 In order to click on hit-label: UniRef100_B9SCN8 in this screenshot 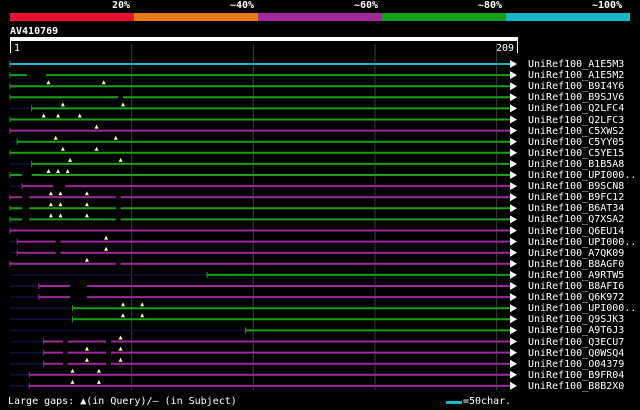, I will do `click(576, 186)`.